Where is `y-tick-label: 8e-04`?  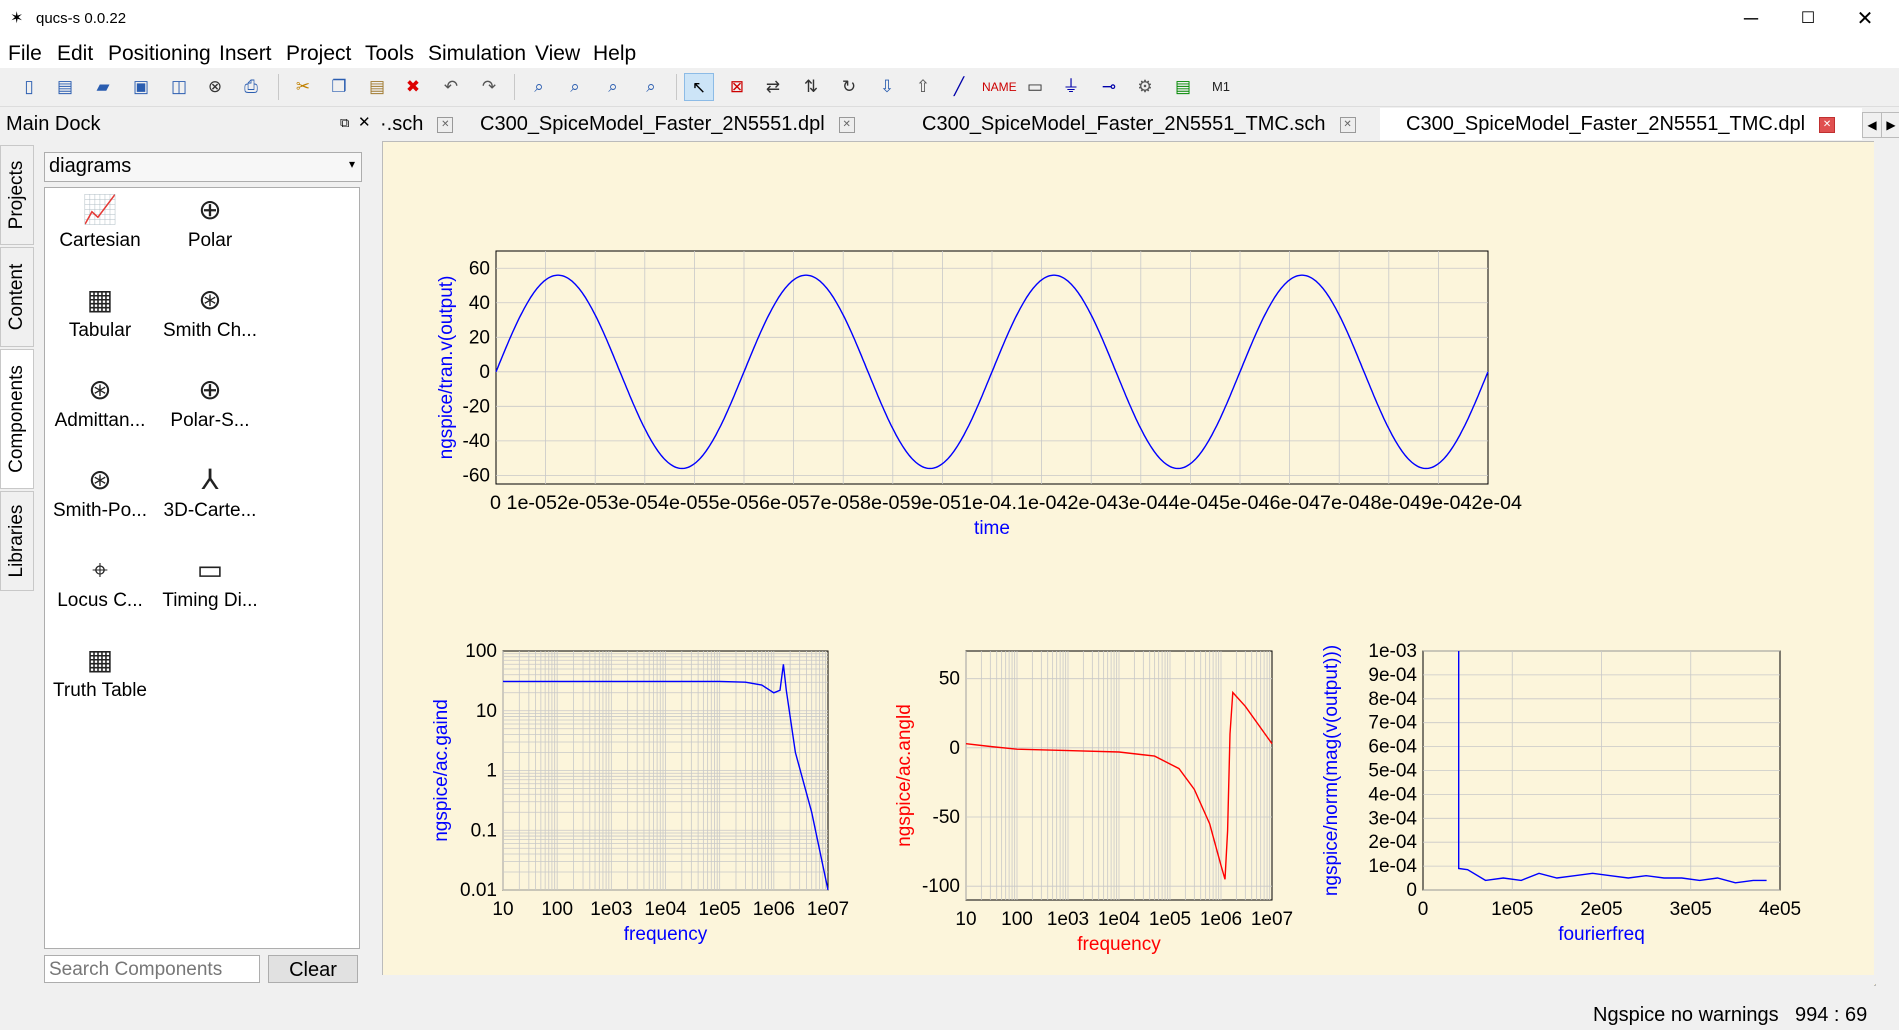 y-tick-label: 8e-04 is located at coordinates (1392, 699).